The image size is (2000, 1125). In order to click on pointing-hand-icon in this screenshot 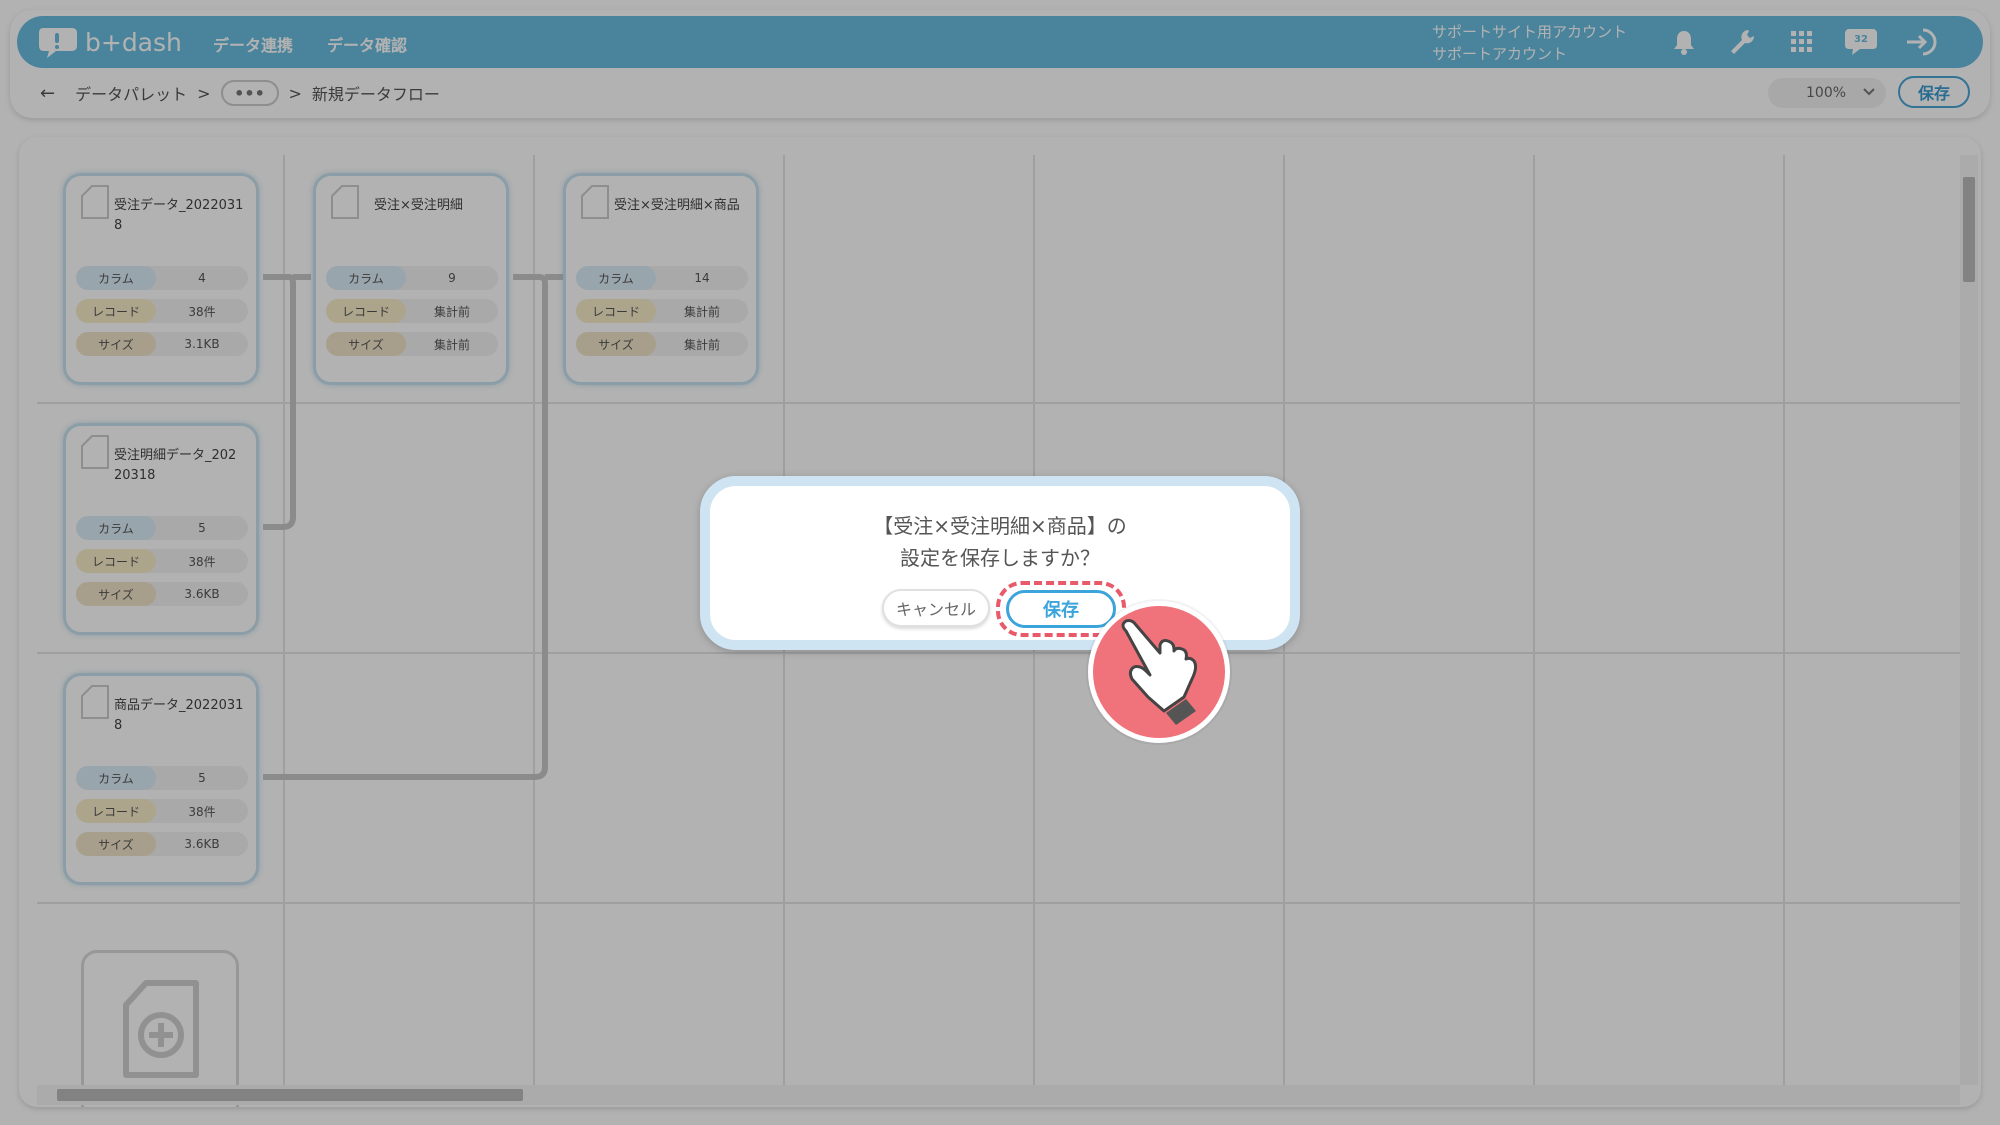, I will do `click(1159, 672)`.